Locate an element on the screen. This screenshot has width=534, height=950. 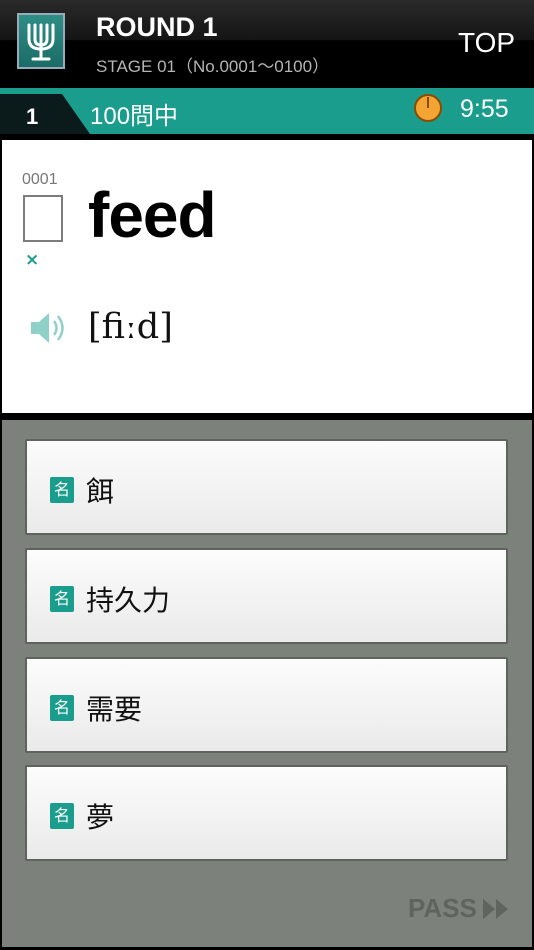
question-total: 100問中 is located at coordinates (134, 116).